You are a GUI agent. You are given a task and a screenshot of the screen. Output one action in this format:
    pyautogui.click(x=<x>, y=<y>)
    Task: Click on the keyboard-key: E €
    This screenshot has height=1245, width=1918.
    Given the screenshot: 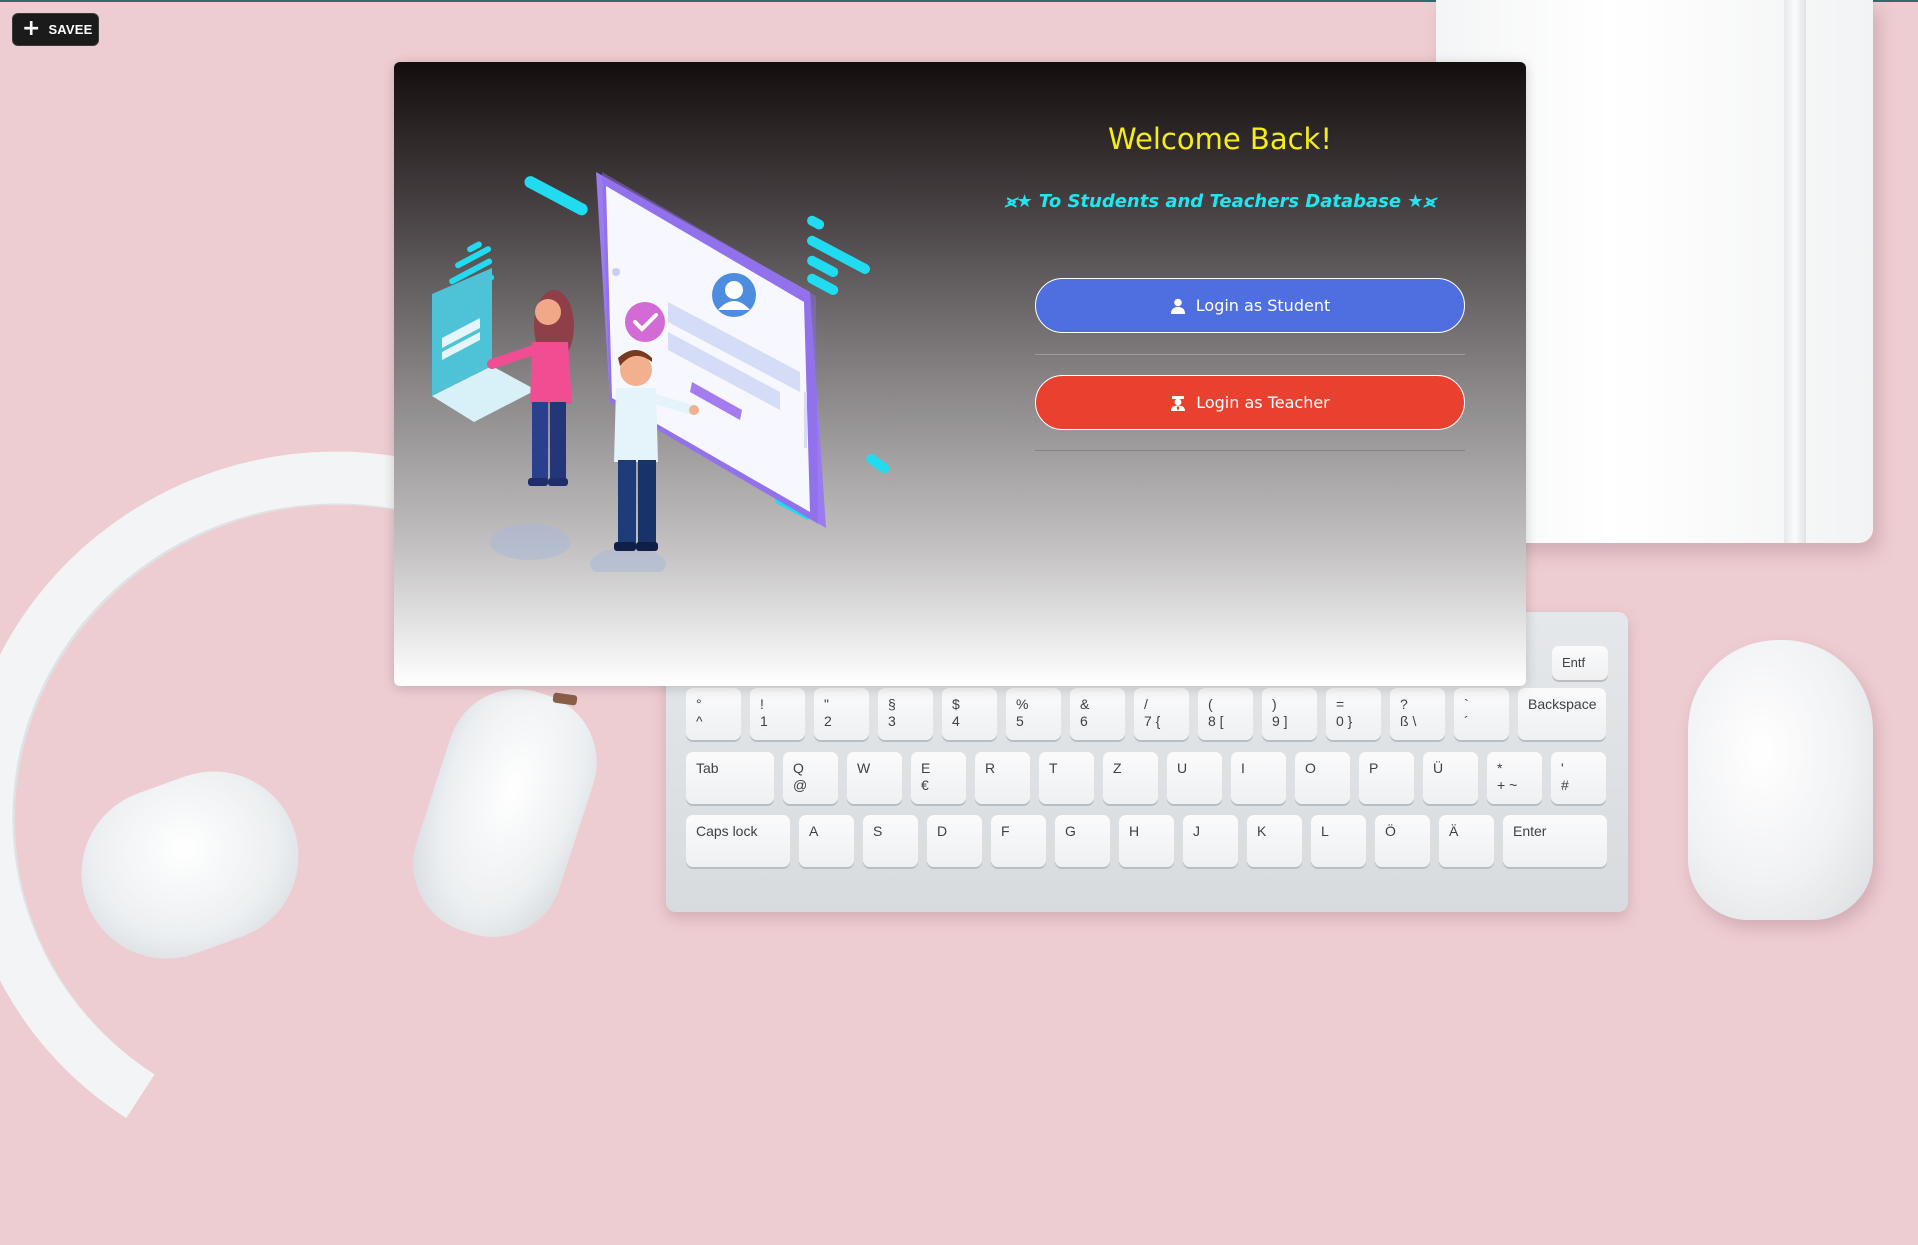 What is the action you would take?
    pyautogui.click(x=938, y=778)
    